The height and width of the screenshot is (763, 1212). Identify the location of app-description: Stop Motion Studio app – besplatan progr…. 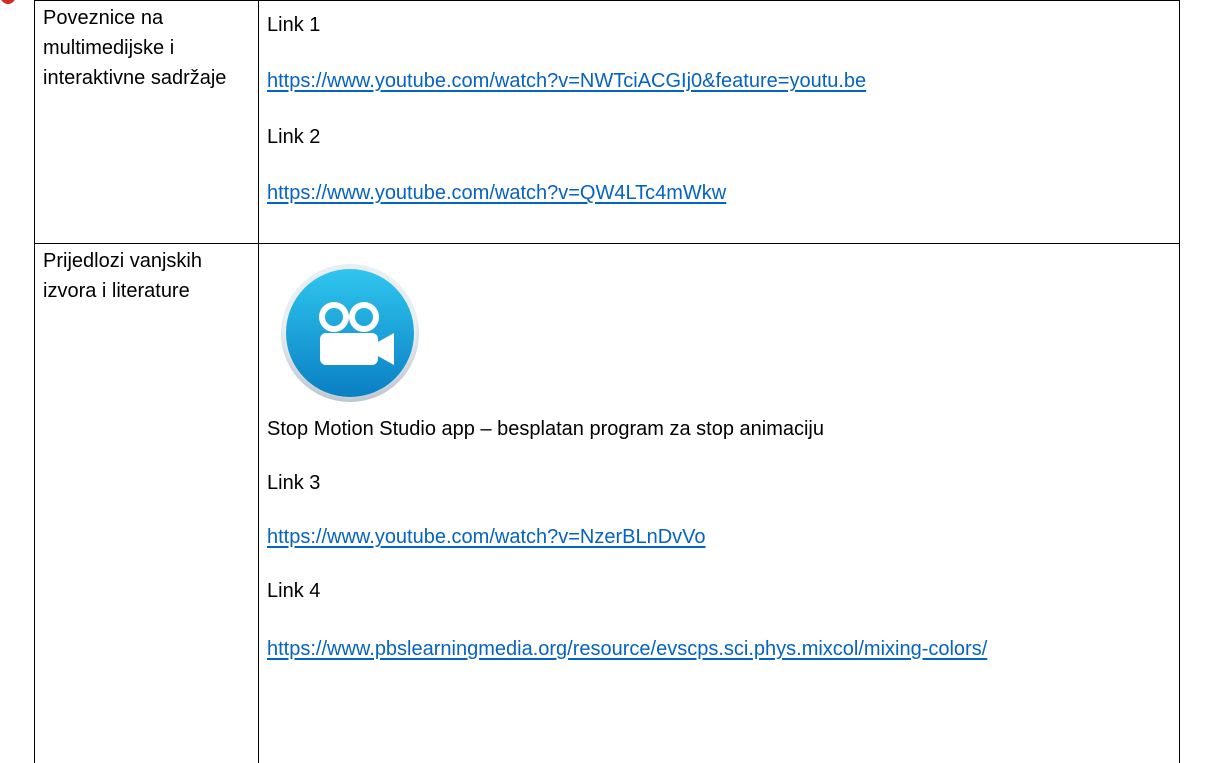
(546, 429).